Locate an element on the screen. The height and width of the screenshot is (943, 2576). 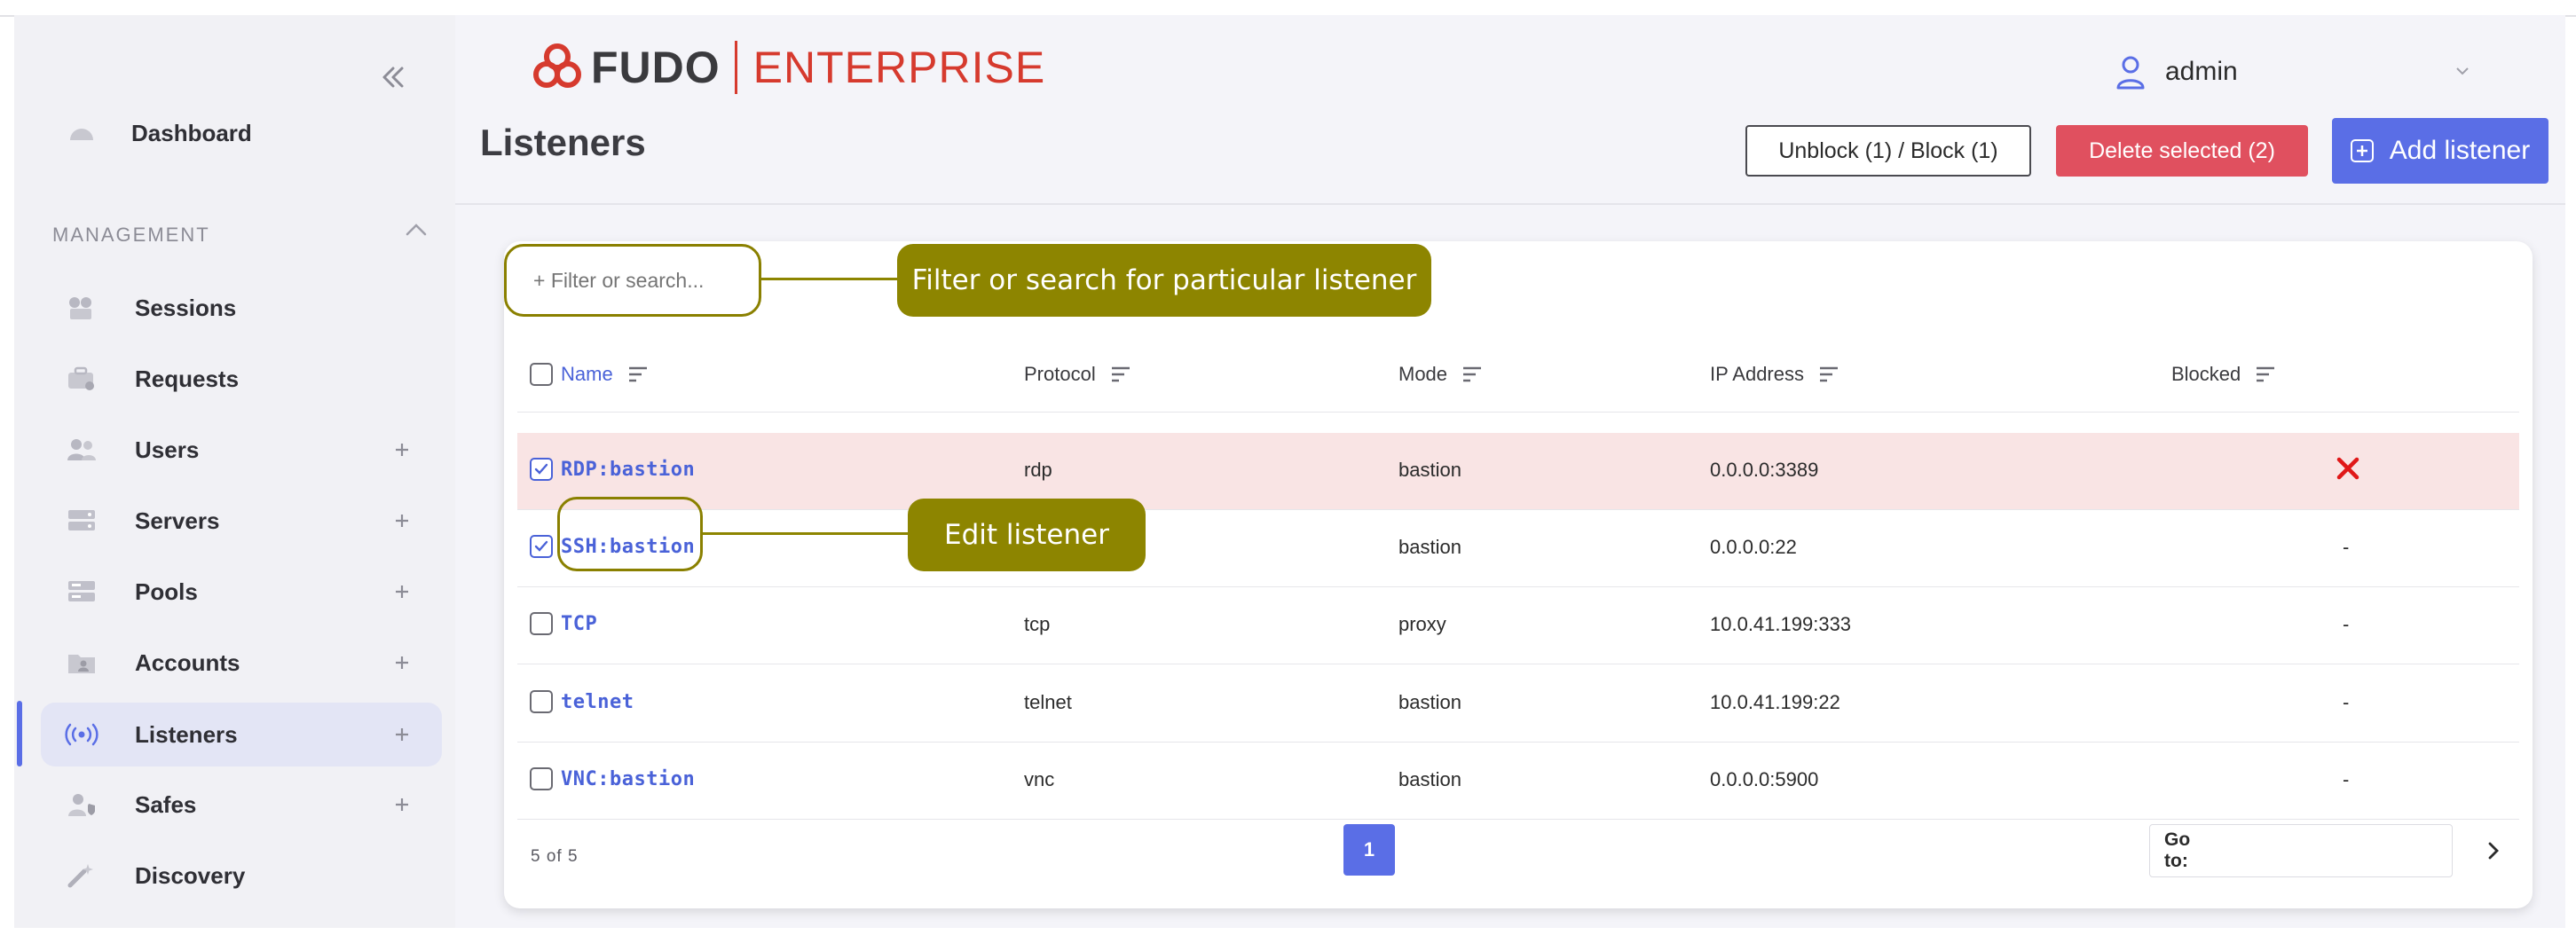
unblock-block-button: Unblock (1) / Block (1) is located at coordinates (1888, 151).